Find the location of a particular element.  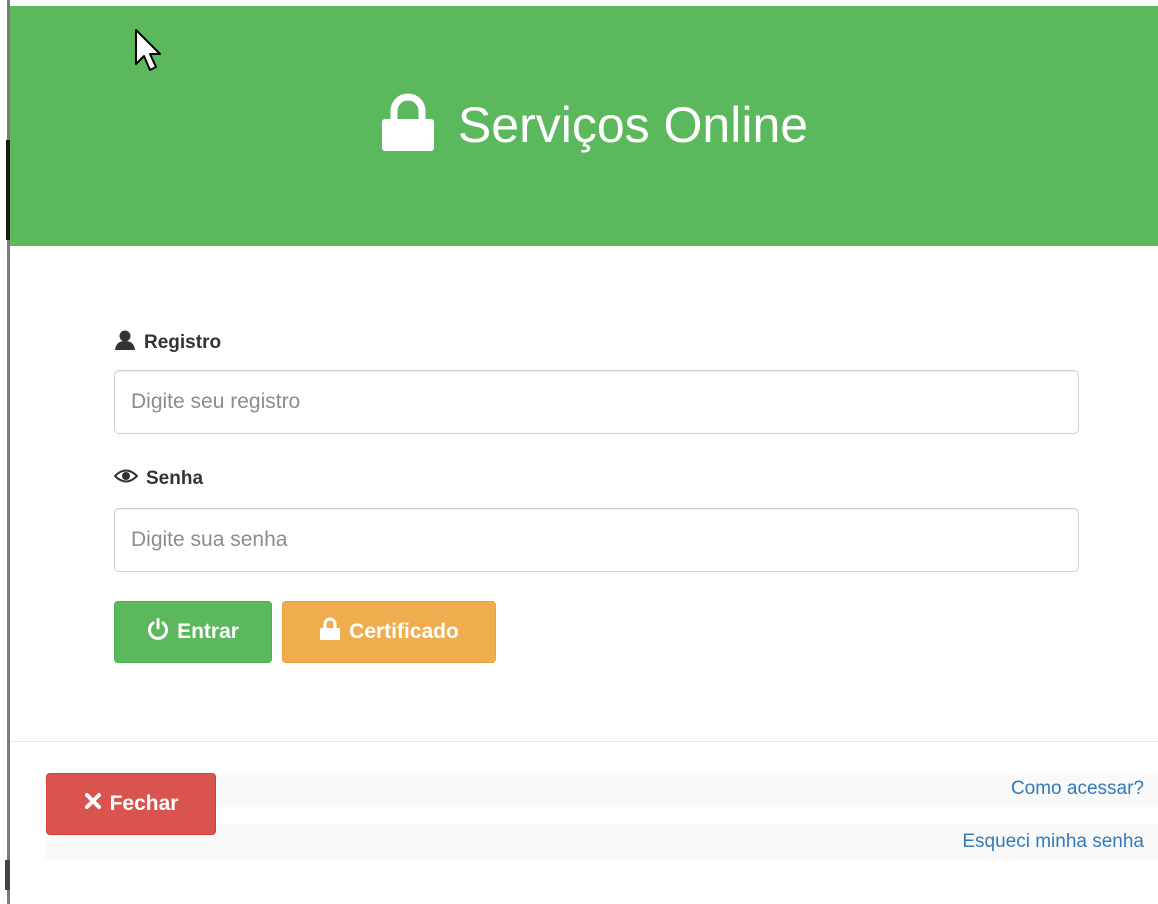

entrar-button: Entrar is located at coordinates (193, 632).